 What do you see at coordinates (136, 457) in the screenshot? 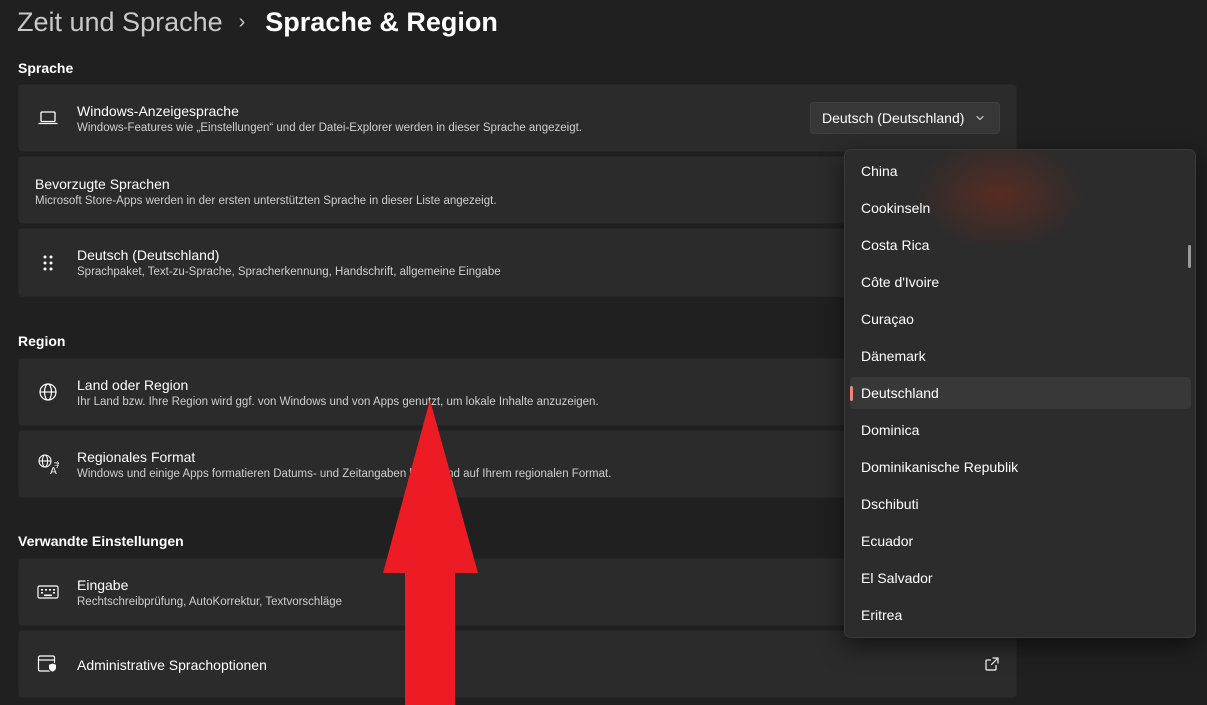
I see `regional-format-title: Regionales Format` at bounding box center [136, 457].